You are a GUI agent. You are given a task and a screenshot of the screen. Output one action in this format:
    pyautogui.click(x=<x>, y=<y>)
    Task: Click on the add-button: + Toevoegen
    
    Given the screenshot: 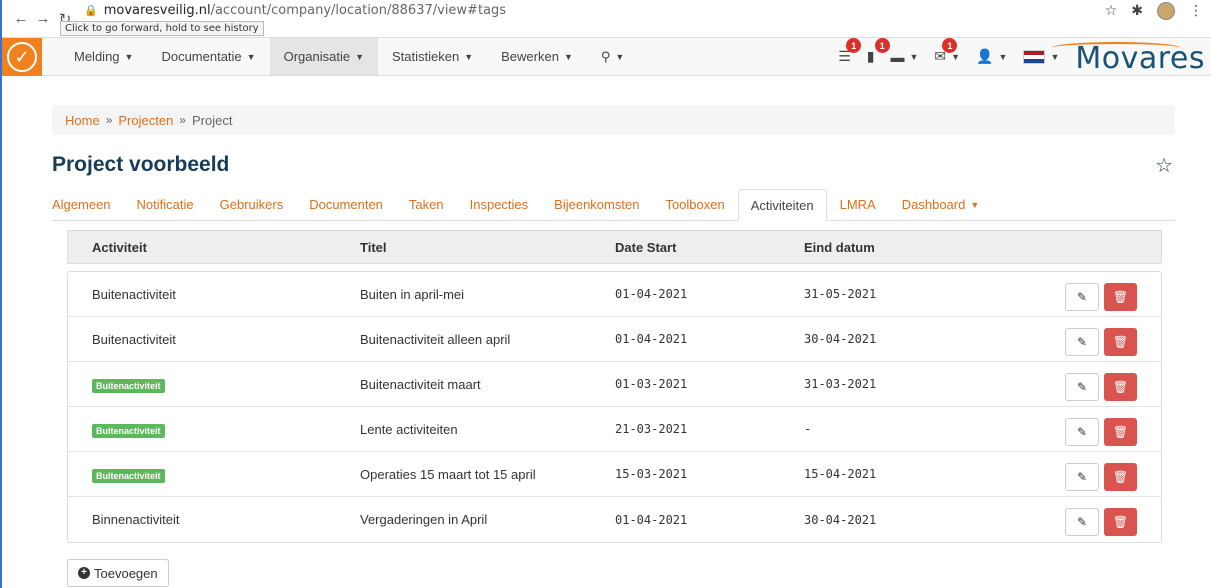 What is the action you would take?
    pyautogui.click(x=118, y=573)
    